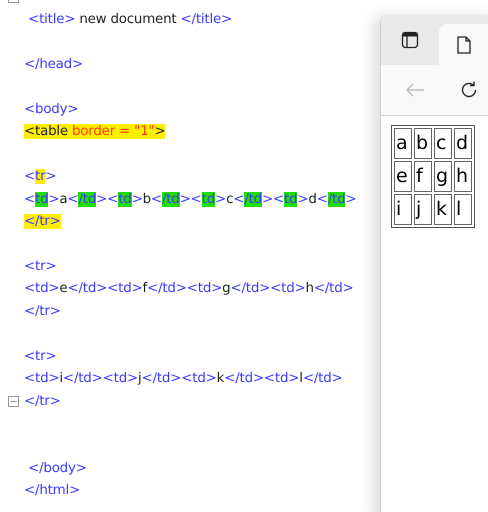 Image resolution: width=488 pixels, height=512 pixels. Describe the element at coordinates (423, 176) in the screenshot. I see `table-cell: f` at that location.